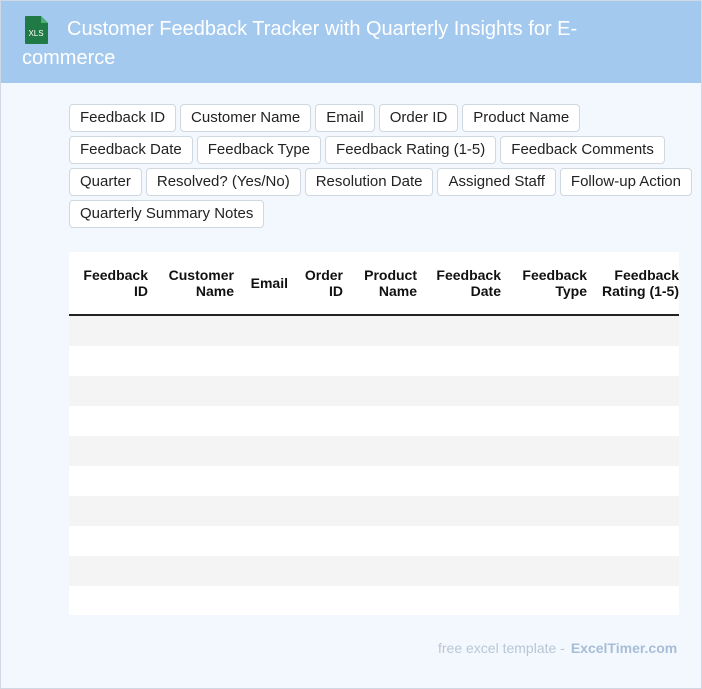 This screenshot has height=689, width=702. What do you see at coordinates (167, 214) in the screenshot?
I see `field-chip: Quarterly Summary Notes` at bounding box center [167, 214].